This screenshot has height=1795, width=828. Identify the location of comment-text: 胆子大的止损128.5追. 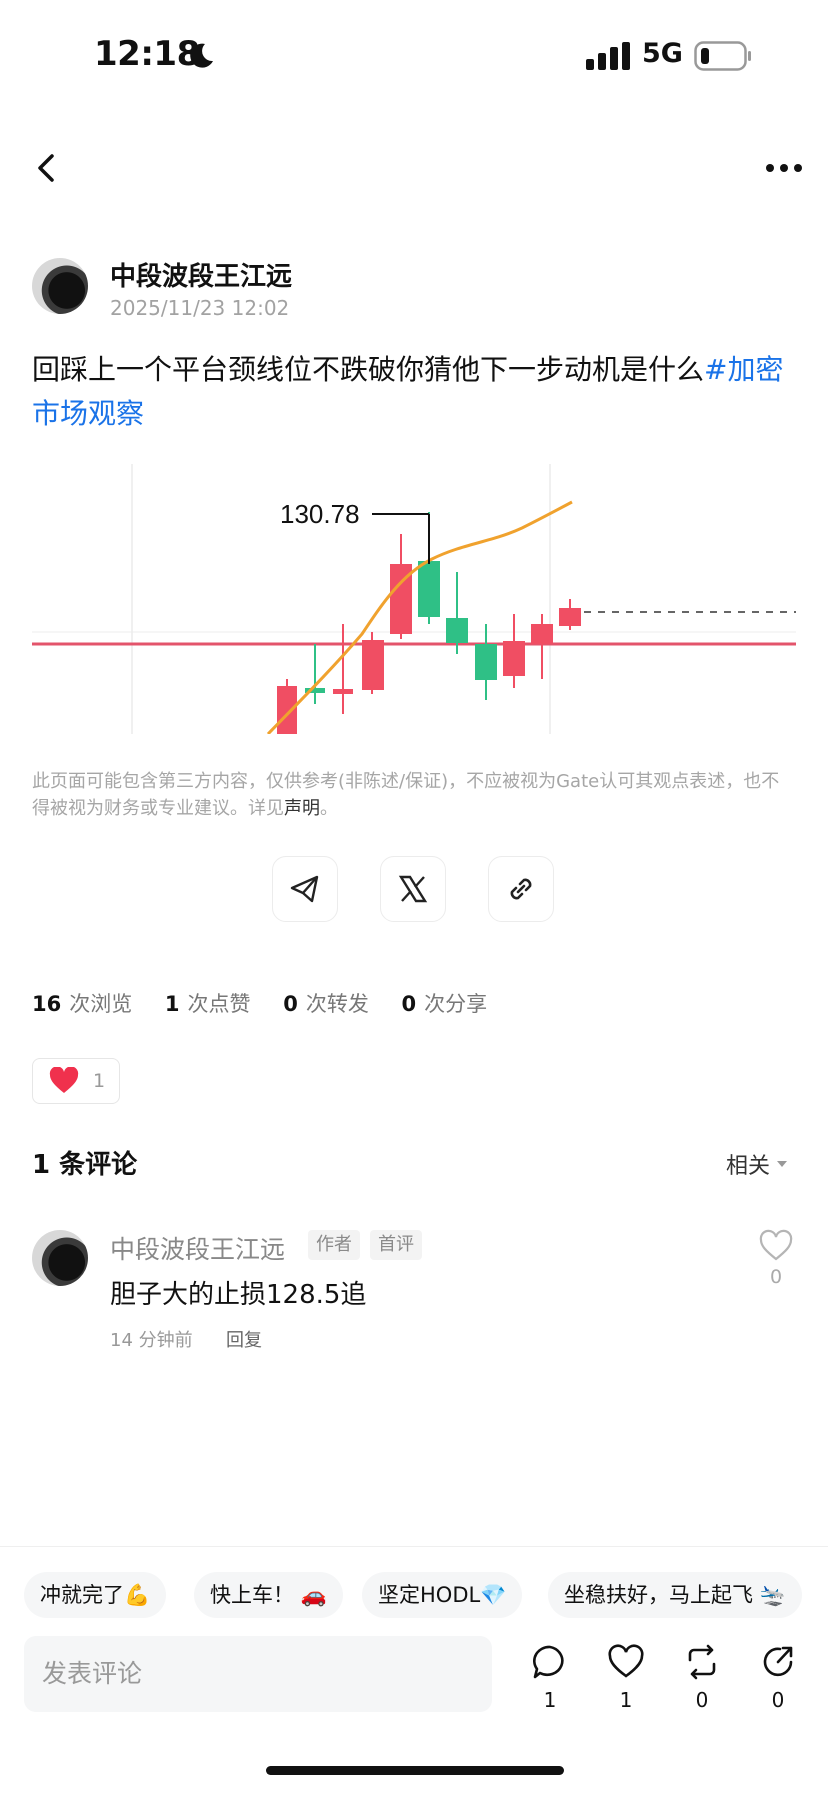
(238, 1295).